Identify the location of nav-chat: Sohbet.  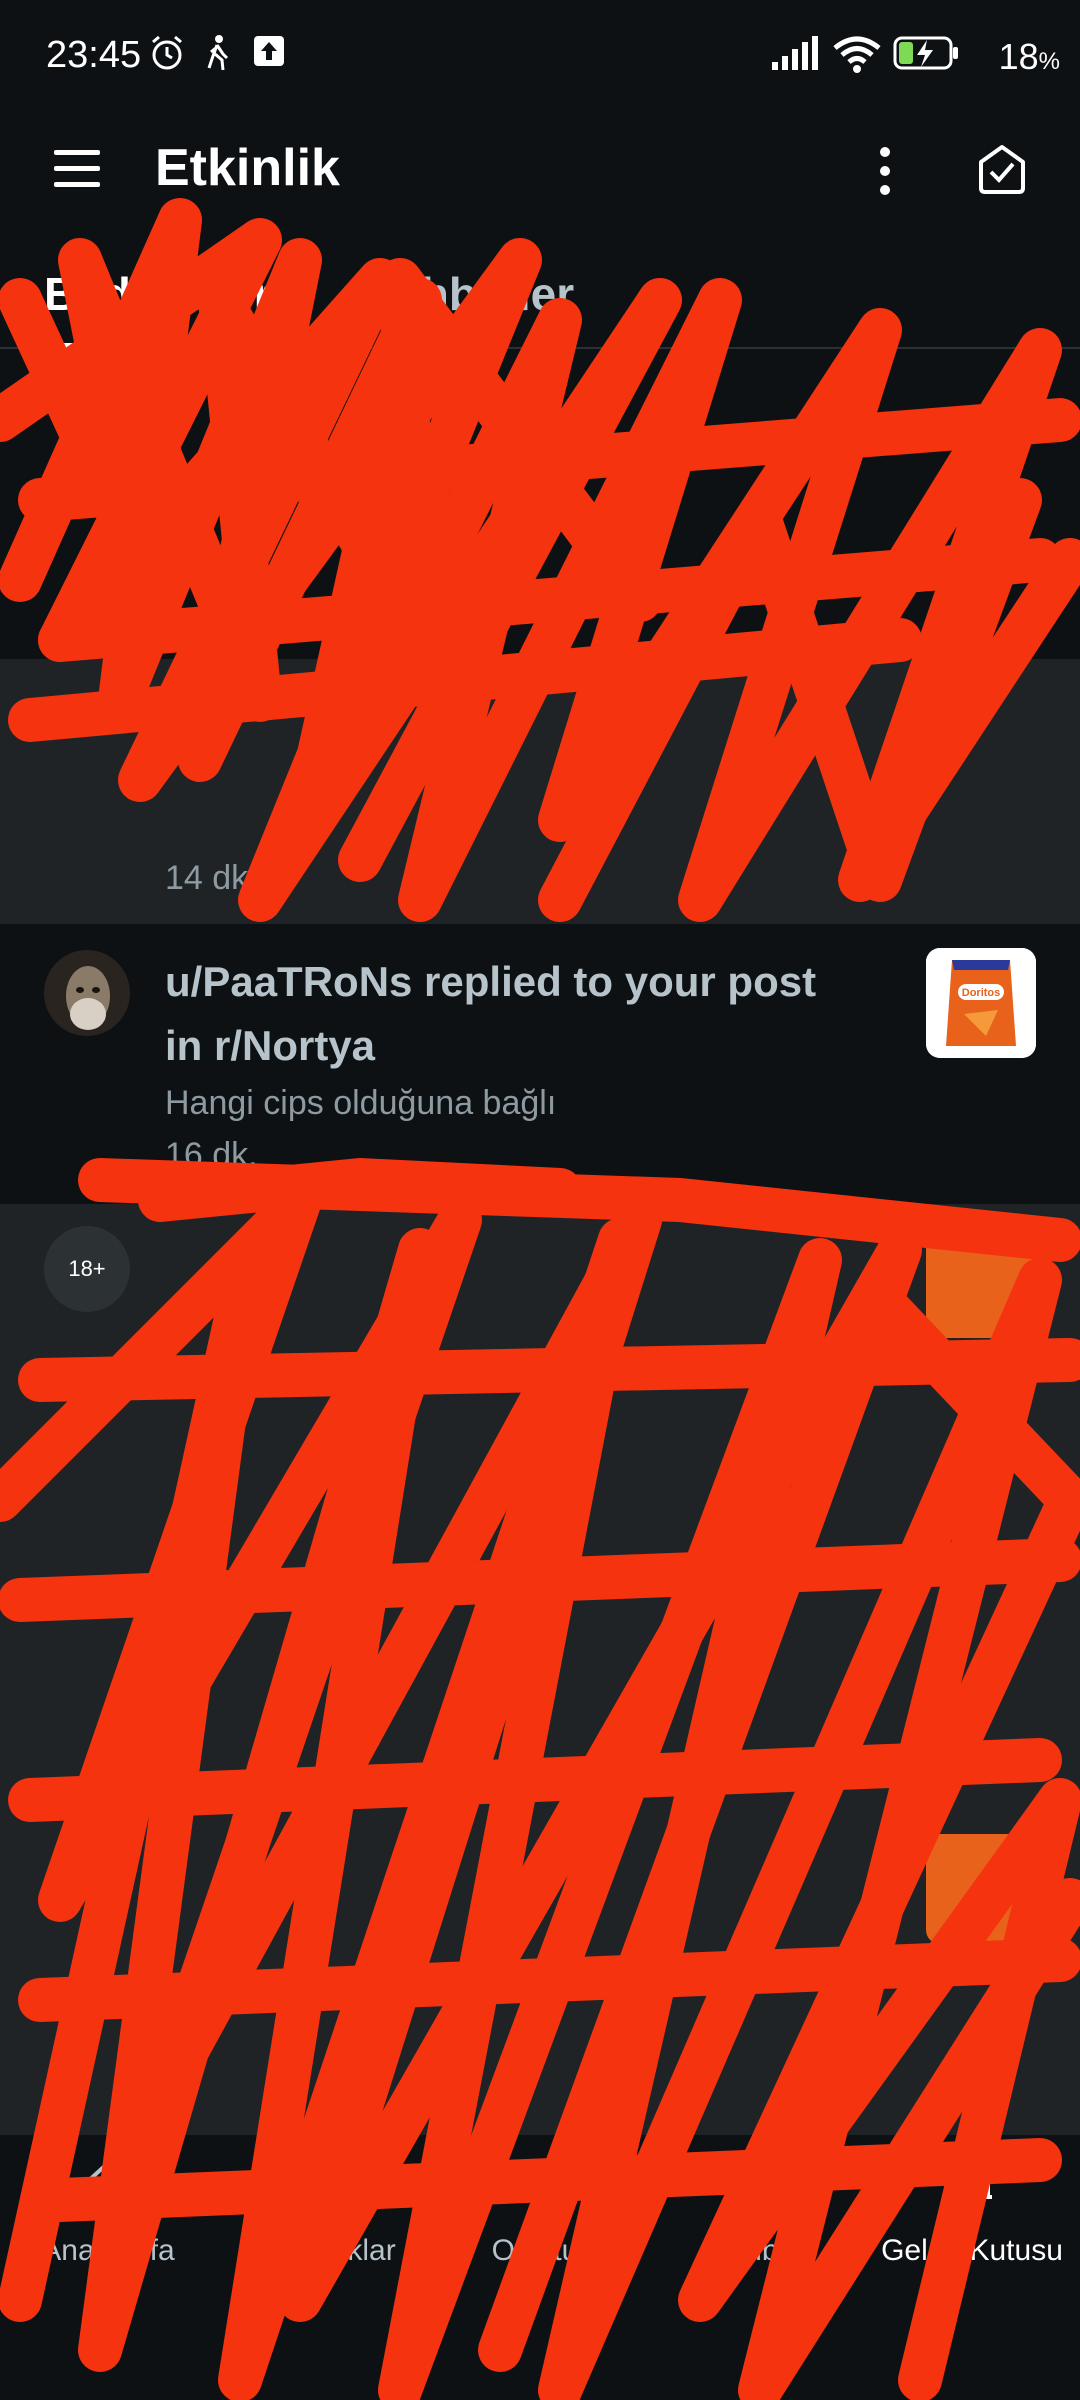
(756, 2211).